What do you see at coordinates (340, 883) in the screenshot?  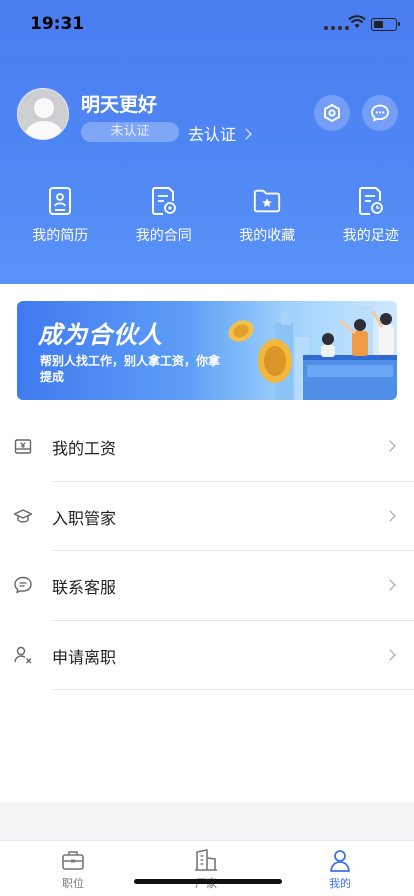 I see `tab-label: 我的` at bounding box center [340, 883].